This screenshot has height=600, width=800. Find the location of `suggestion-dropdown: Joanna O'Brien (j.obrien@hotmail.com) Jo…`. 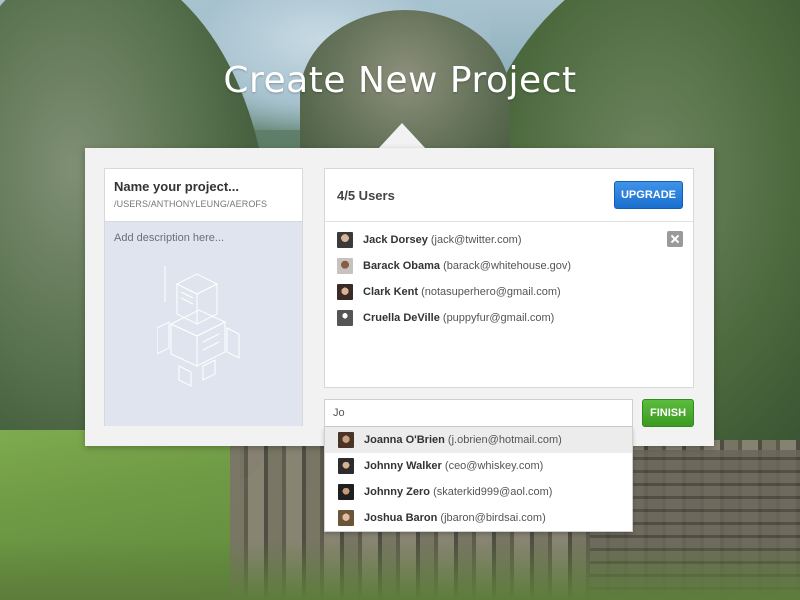

suggestion-dropdown: Joanna O'Brien (j.obrien@hotmail.com) Jo… is located at coordinates (478, 479).